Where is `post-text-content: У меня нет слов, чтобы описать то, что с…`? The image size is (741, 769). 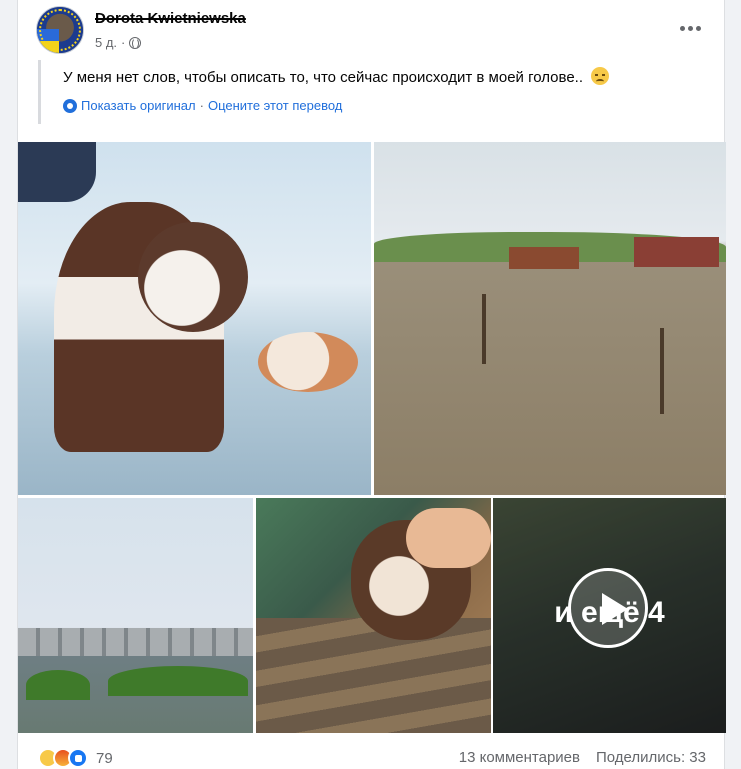
post-text-content: У меня нет слов, чтобы описать то, что с… is located at coordinates (323, 77).